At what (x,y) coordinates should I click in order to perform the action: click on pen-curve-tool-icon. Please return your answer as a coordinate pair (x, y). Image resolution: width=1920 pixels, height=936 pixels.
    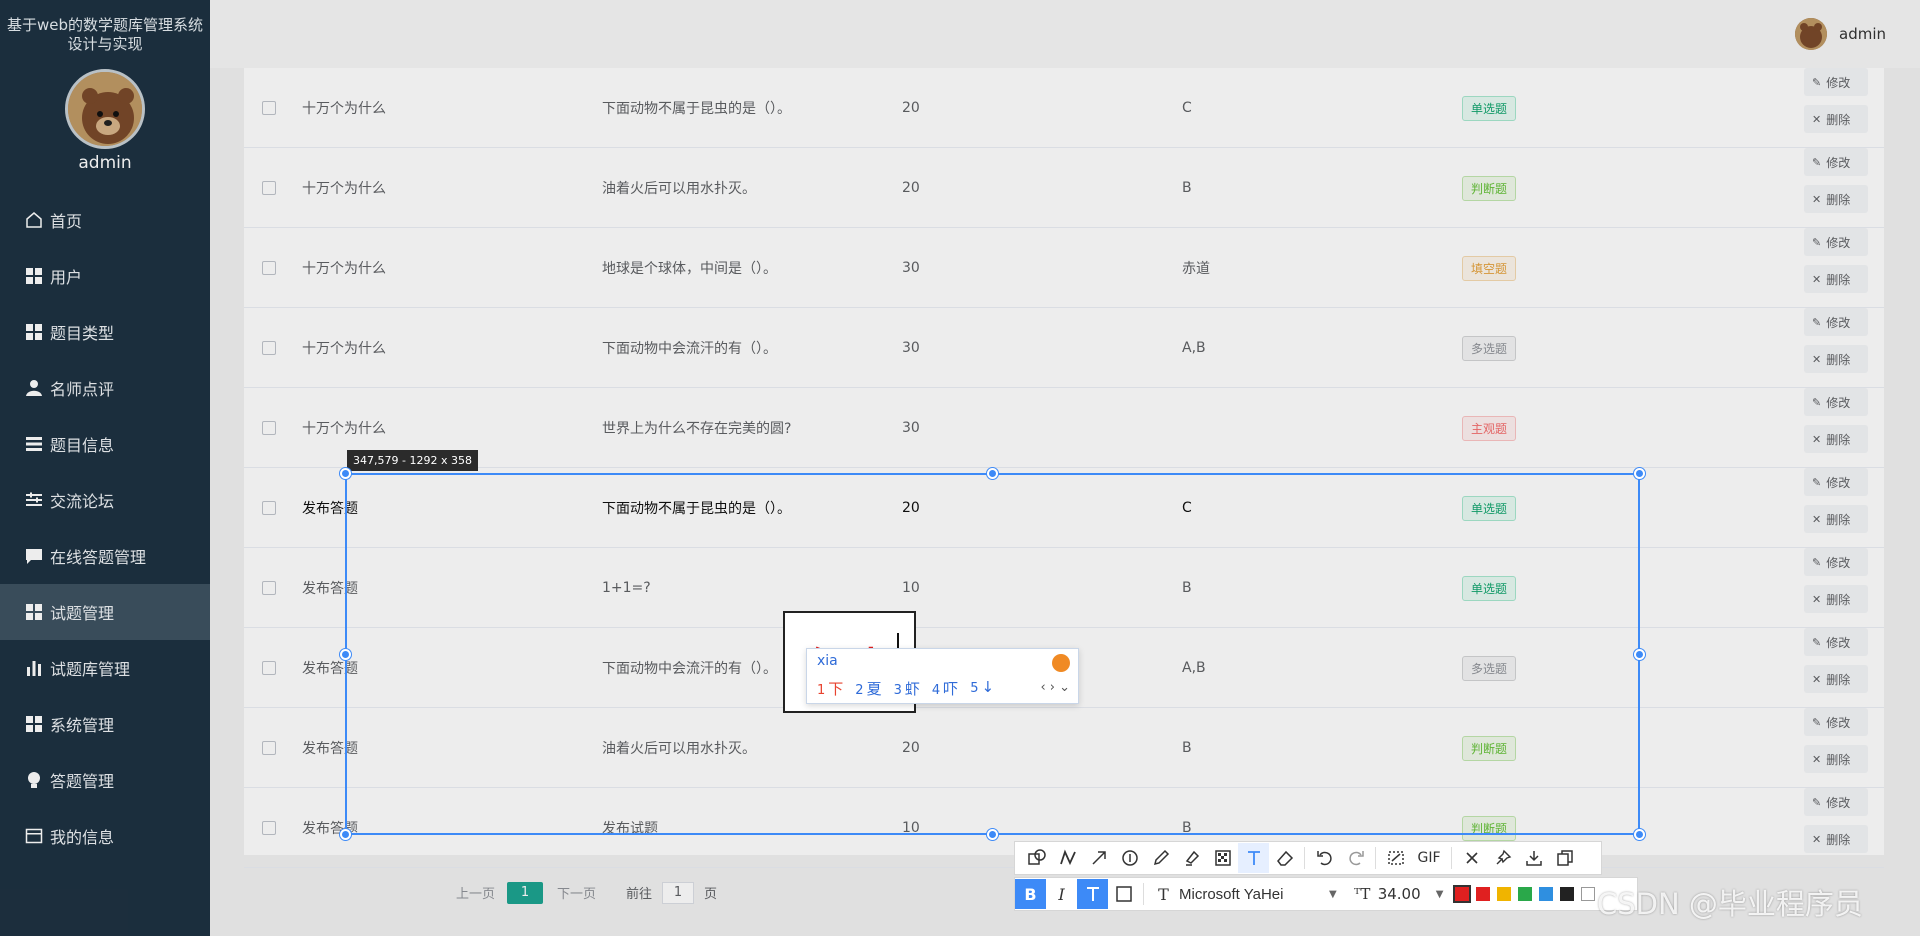
    Looking at the image, I should click on (1067, 858).